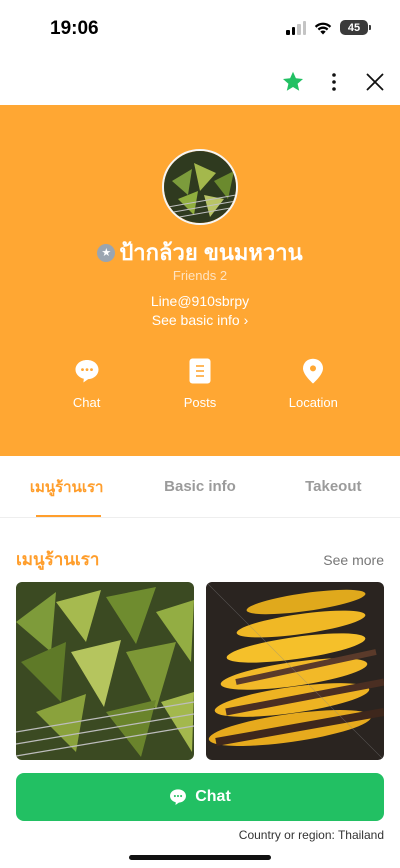 This screenshot has width=400, height=868. I want to click on menu-section-header: เมนูร้านเรา See more, so click(200, 559).